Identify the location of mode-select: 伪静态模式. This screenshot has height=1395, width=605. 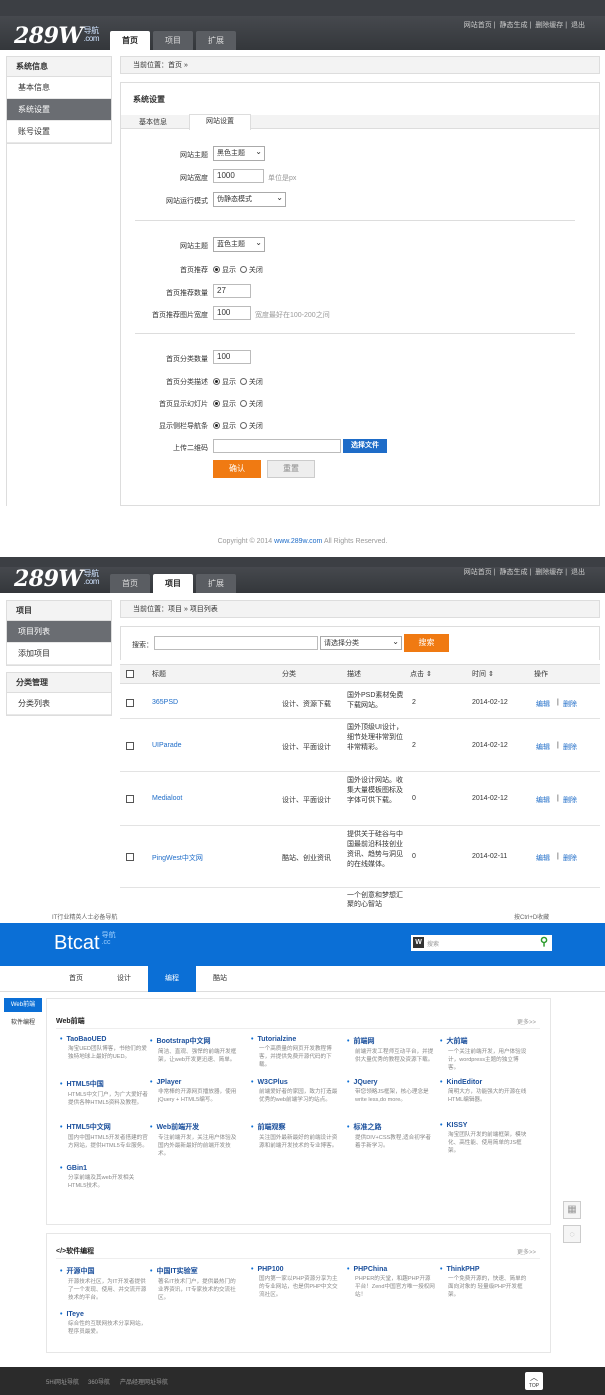
(249, 199).